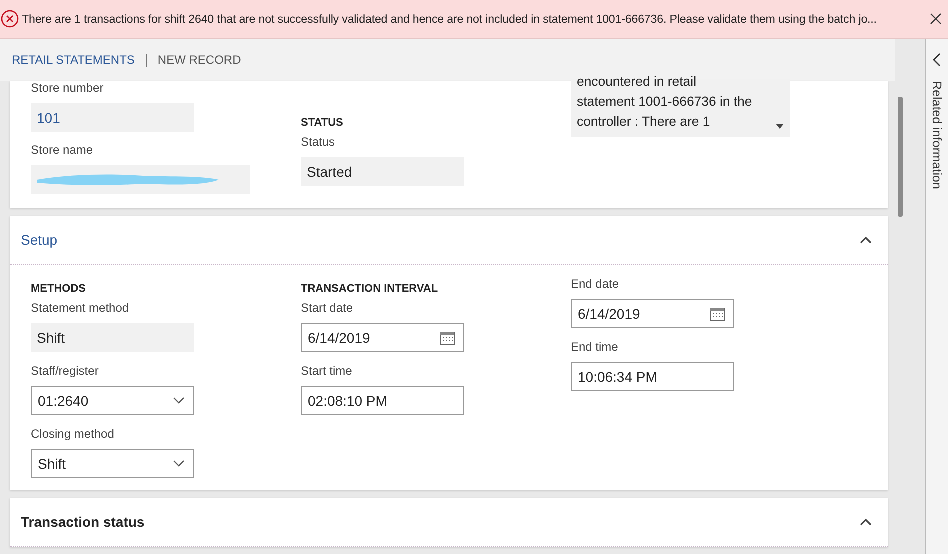 The height and width of the screenshot is (554, 948). What do you see at coordinates (936, 19) in the screenshot?
I see `close-button` at bounding box center [936, 19].